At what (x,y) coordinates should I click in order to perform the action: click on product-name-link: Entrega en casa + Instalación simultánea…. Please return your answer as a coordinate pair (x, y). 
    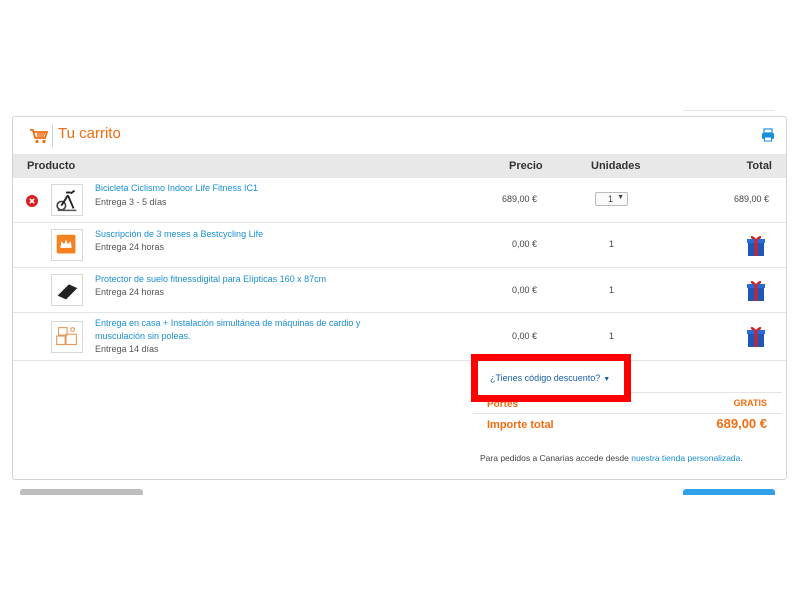
    Looking at the image, I should click on (227, 323).